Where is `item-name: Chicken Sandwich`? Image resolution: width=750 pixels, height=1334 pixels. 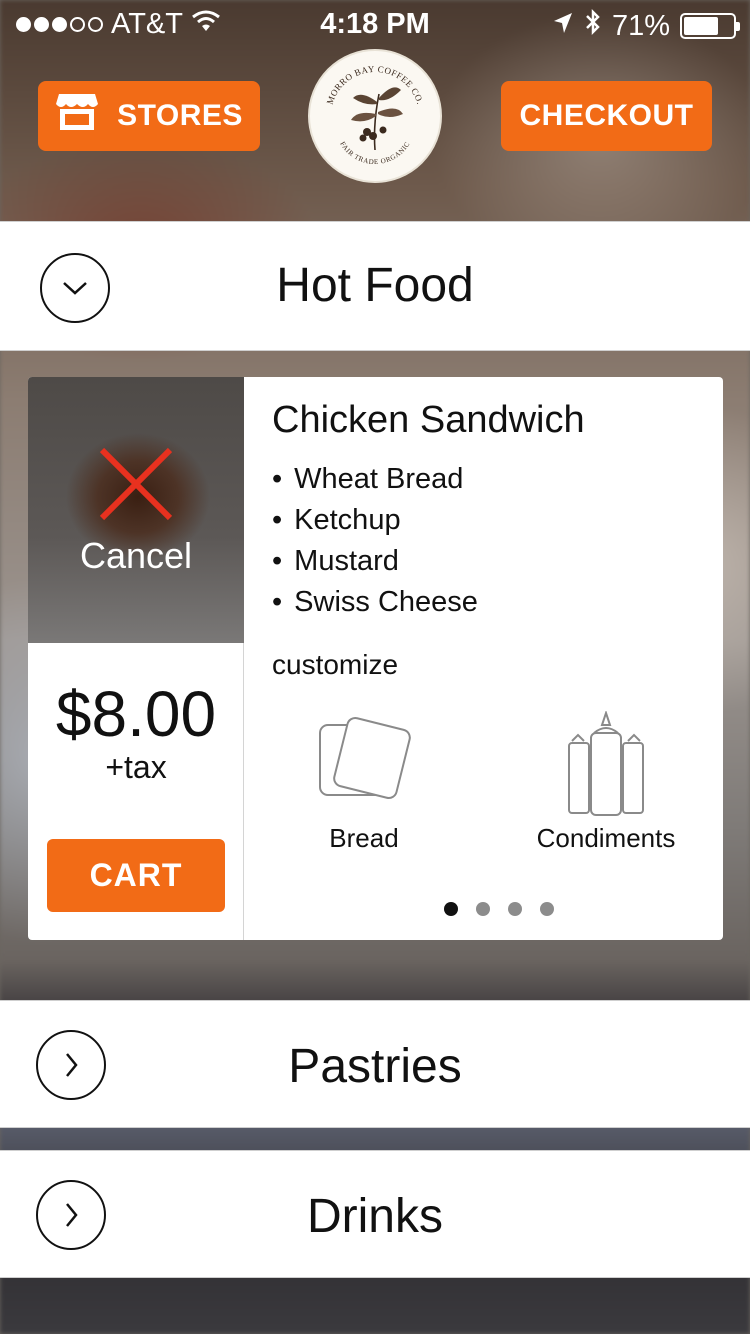
item-name: Chicken Sandwich is located at coordinates (428, 420).